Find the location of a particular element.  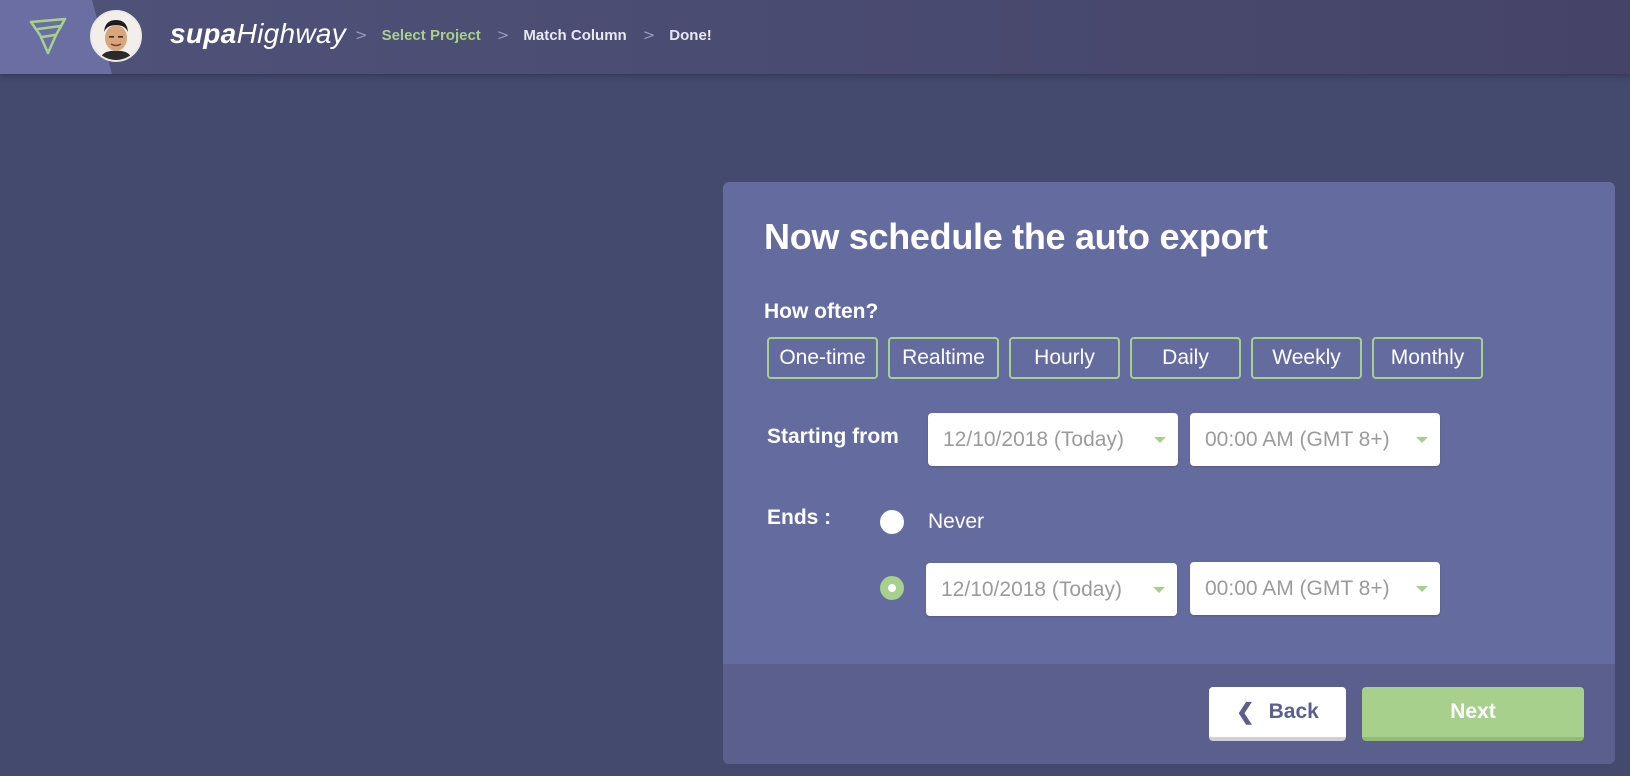

next-button-label: Next is located at coordinates (1473, 711).